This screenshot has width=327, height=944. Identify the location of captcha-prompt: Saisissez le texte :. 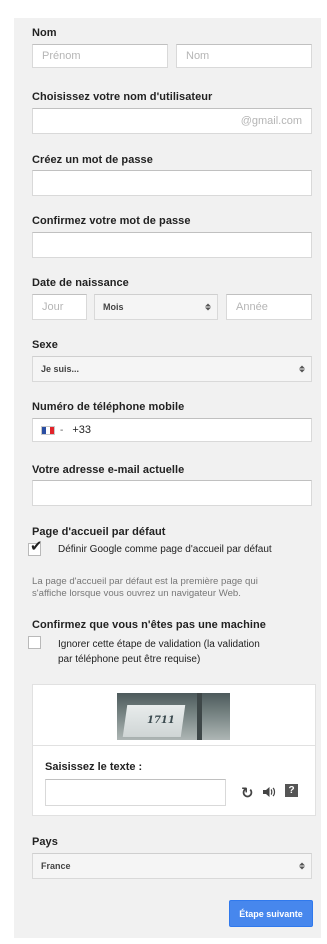
(94, 767).